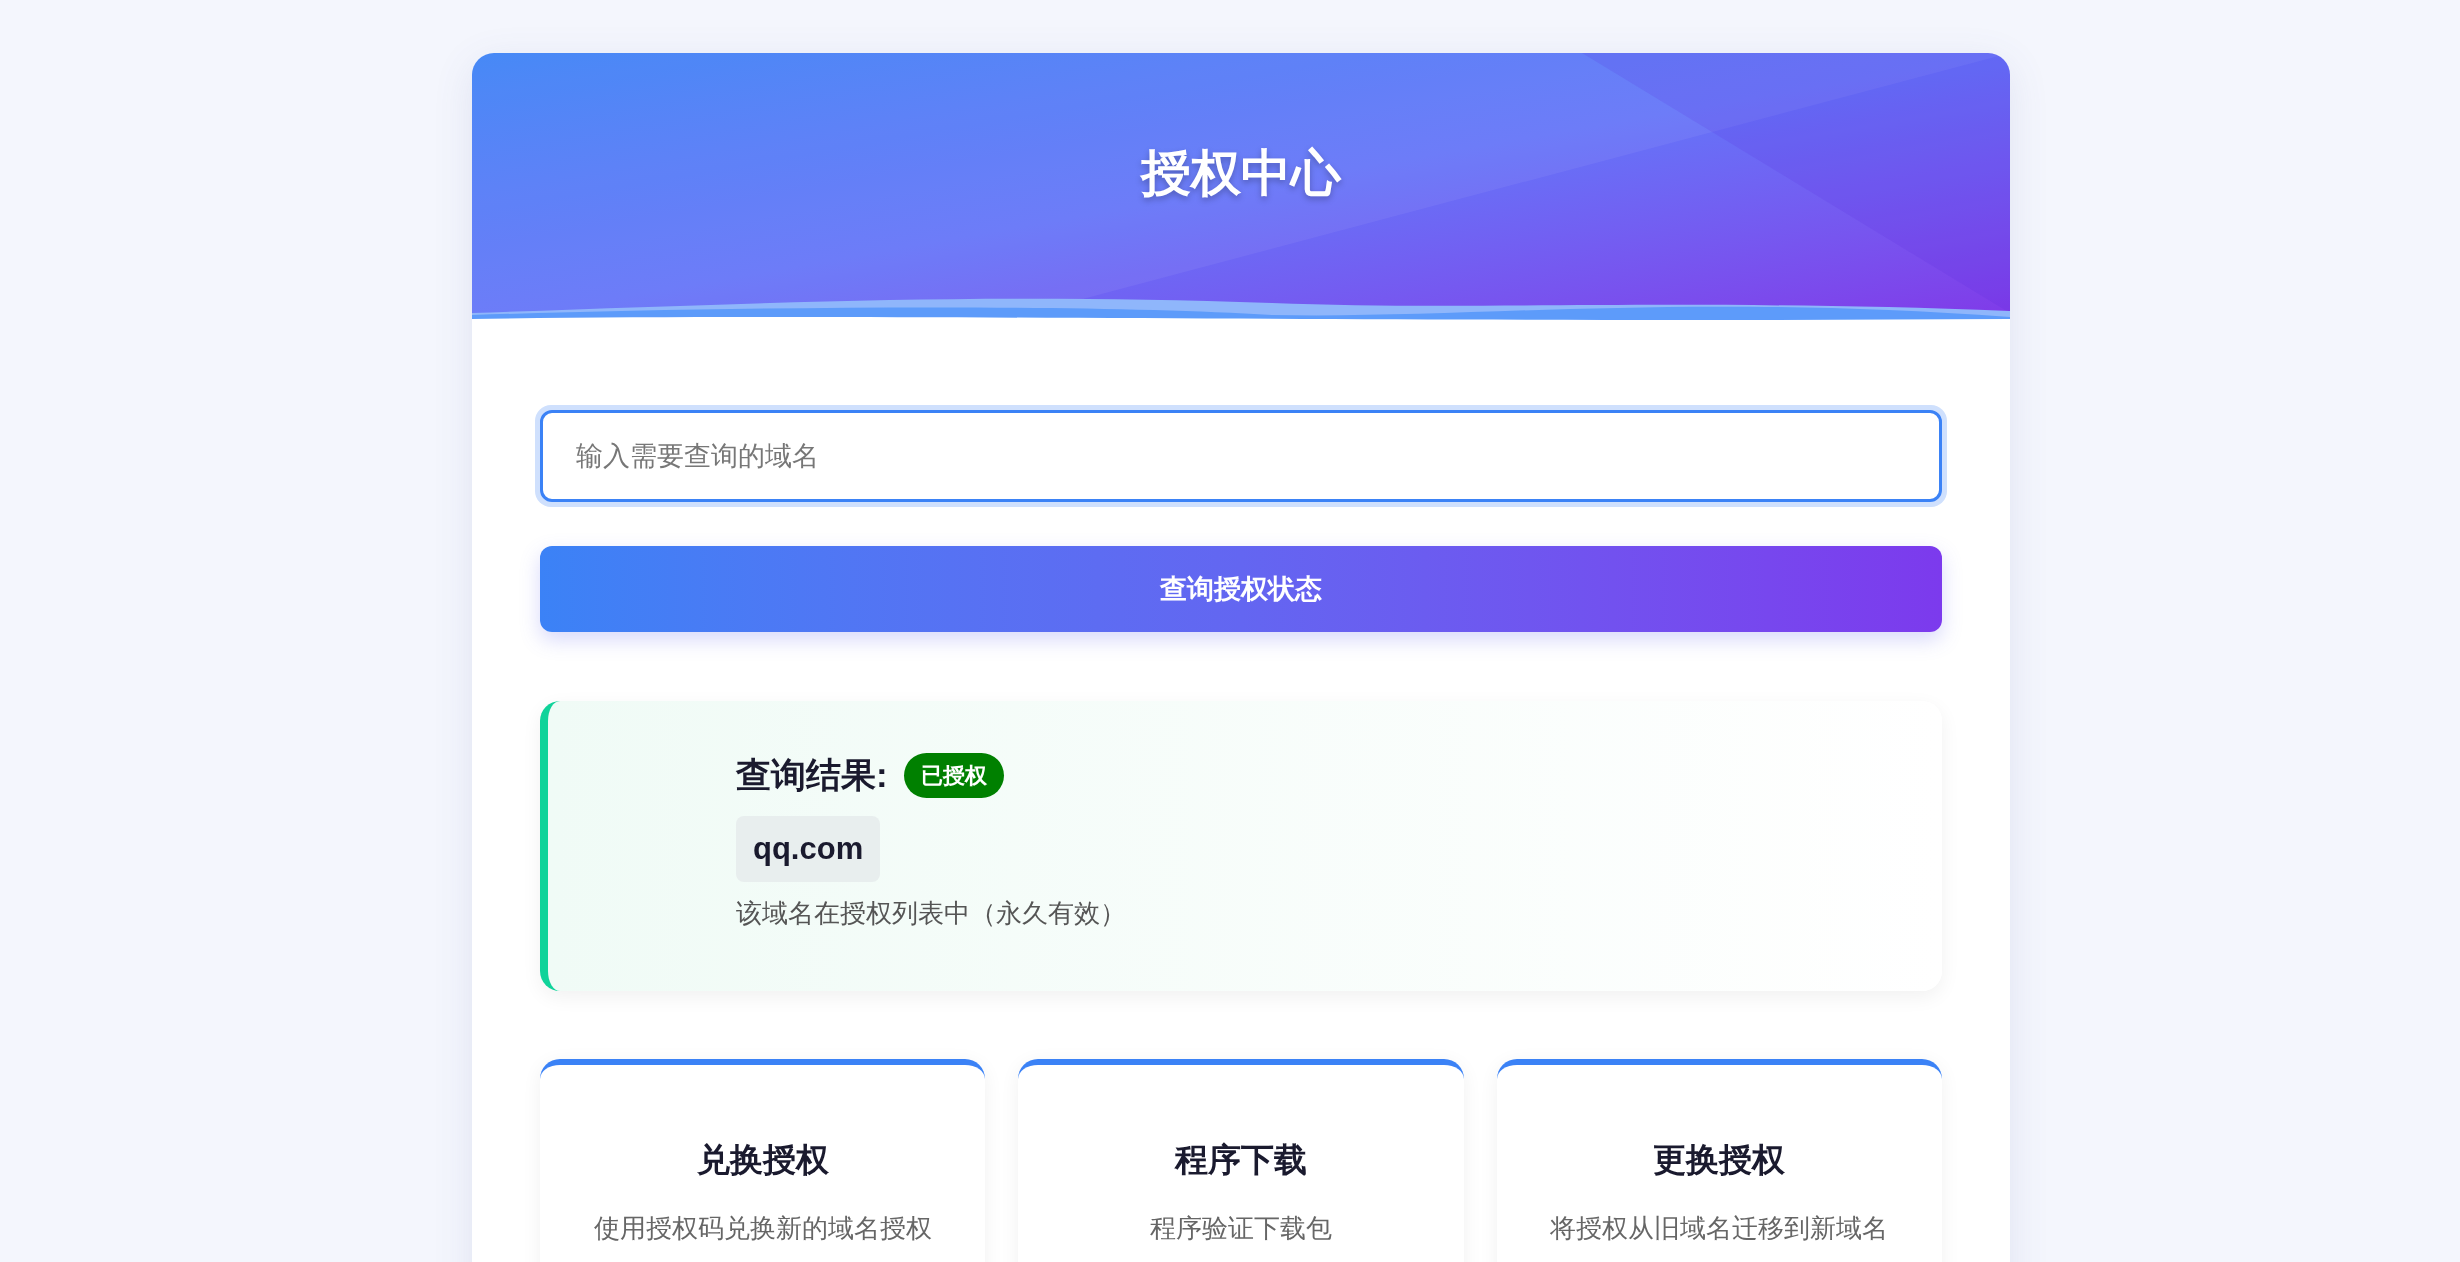 This screenshot has width=2460, height=1262. Describe the element at coordinates (1719, 1228) in the screenshot. I see `feature-description: 将授权从旧域名迁移到新域名` at that location.